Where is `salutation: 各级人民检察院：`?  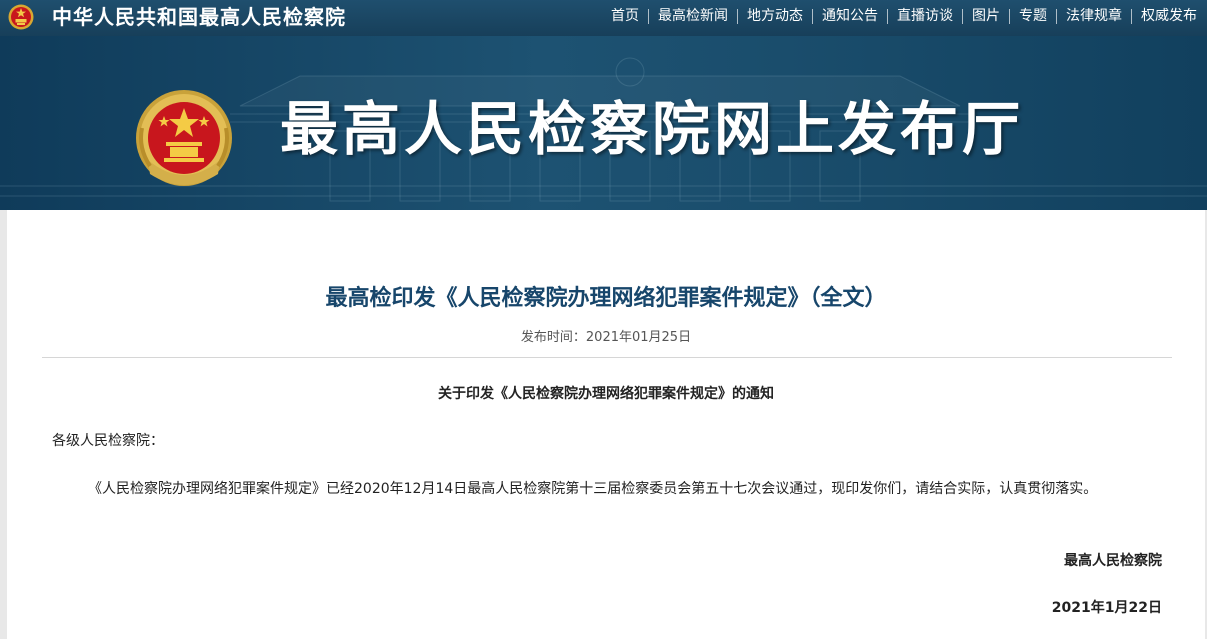 salutation: 各级人民检察院： is located at coordinates (108, 441).